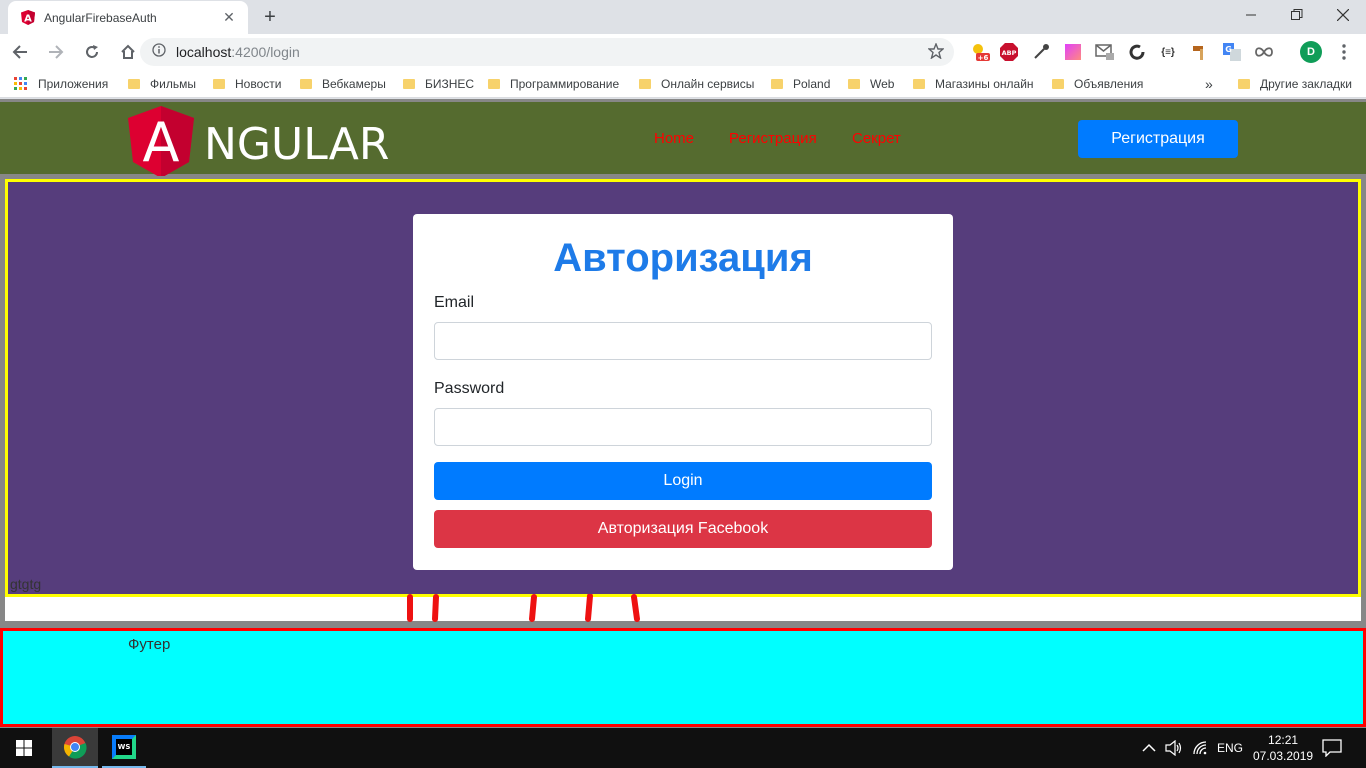 This screenshot has height=768, width=1366. What do you see at coordinates (980, 52) in the screenshot?
I see `weather-extension-icon: +6` at bounding box center [980, 52].